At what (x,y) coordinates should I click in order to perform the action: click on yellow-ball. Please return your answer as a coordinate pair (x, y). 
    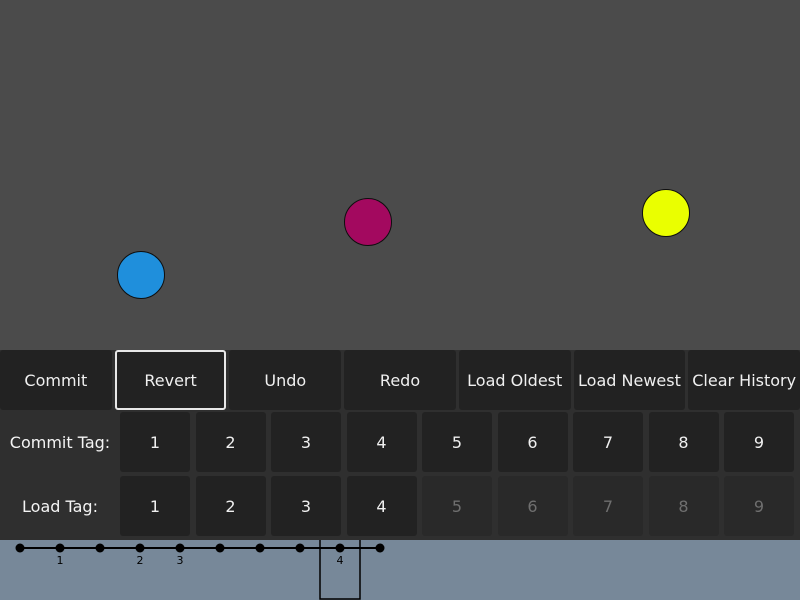
    Looking at the image, I should click on (666, 213).